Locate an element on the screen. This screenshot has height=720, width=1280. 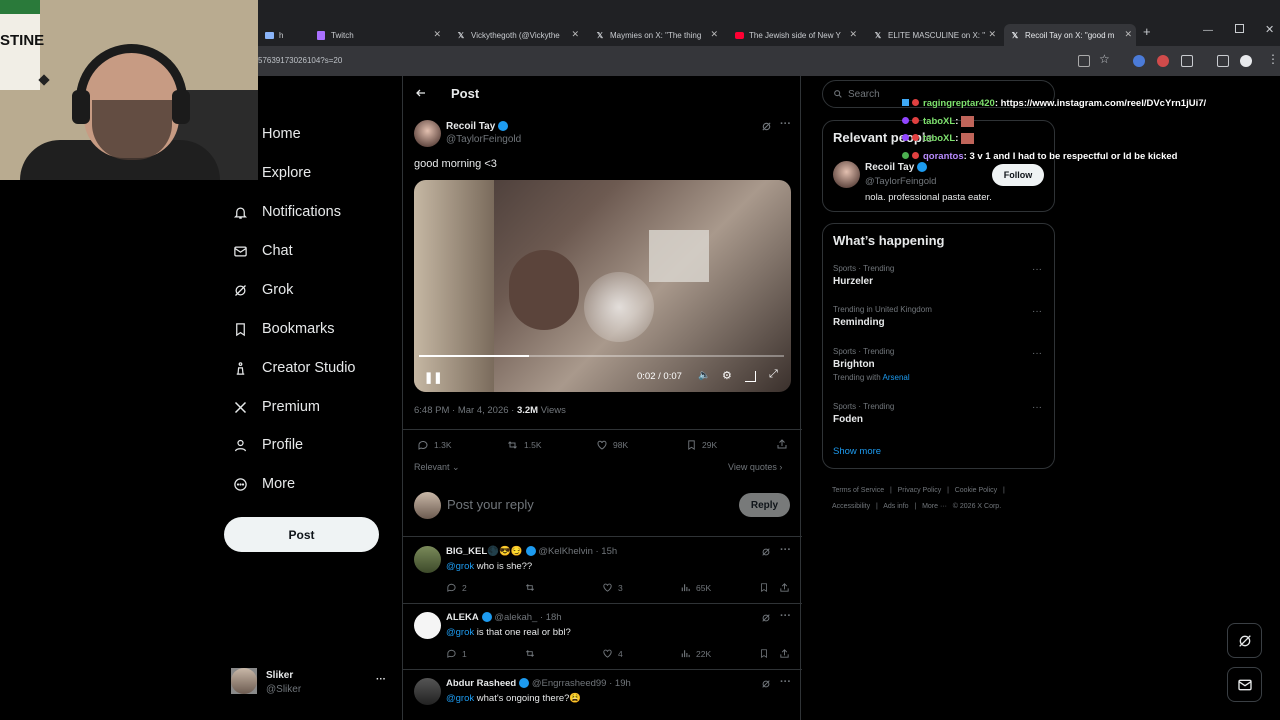
view-quotes-link: View quotes › is located at coordinates (755, 467).